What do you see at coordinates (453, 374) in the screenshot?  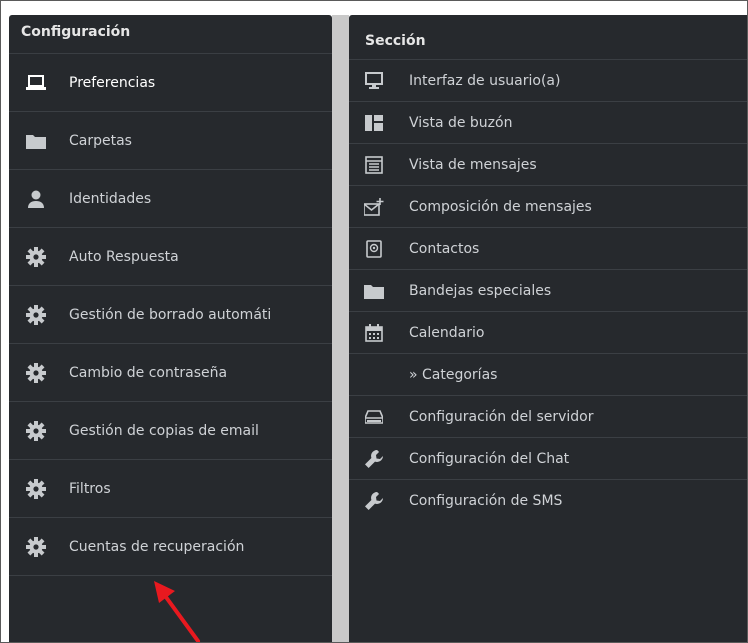 I see `section-item-label: » Categorías` at bounding box center [453, 374].